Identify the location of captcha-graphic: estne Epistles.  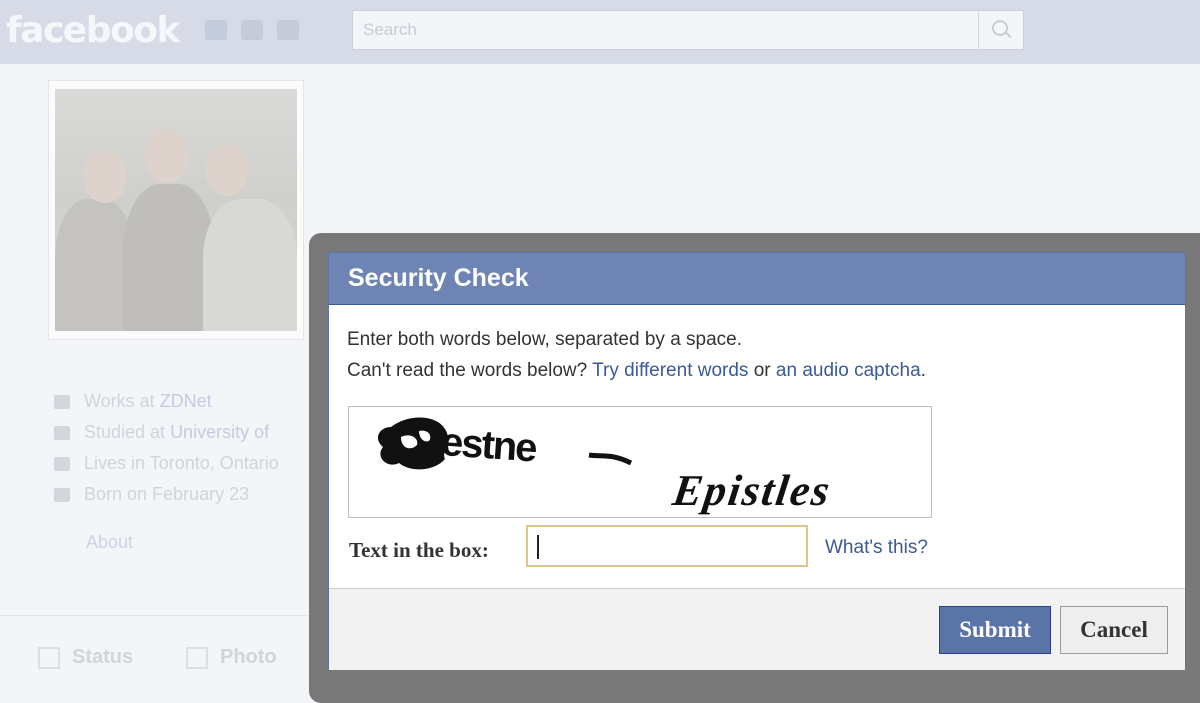
(606, 466).